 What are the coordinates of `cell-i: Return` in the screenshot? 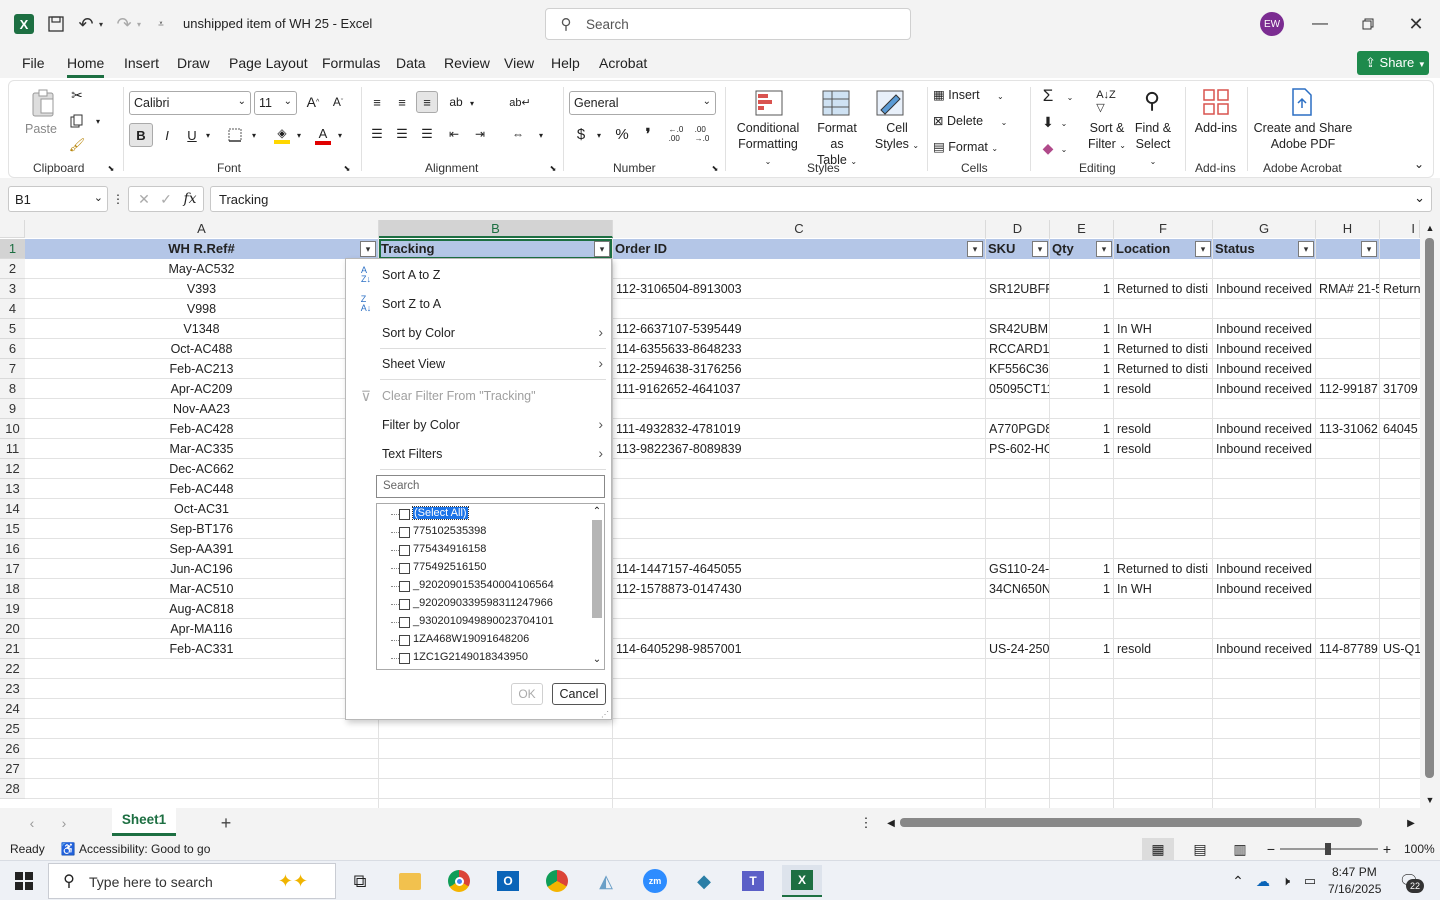 It's located at (1400, 289).